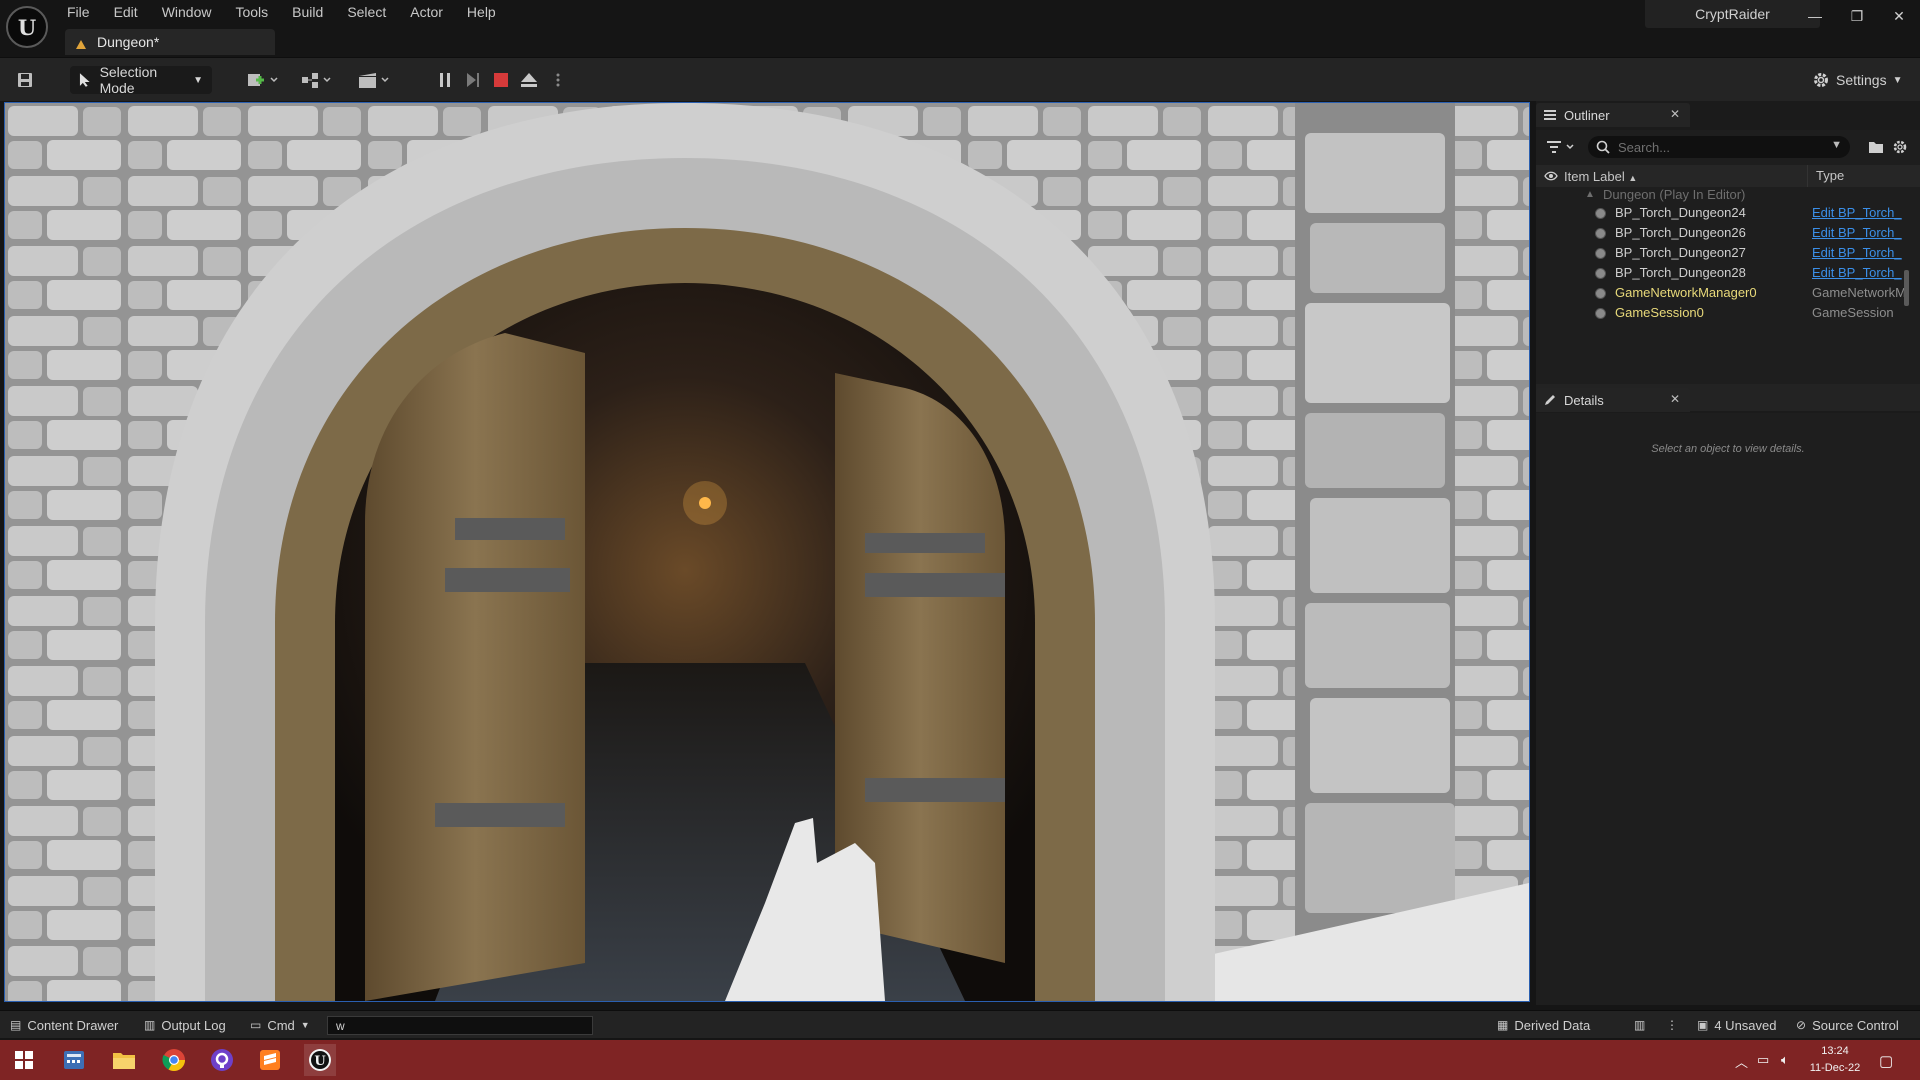 The width and height of the screenshot is (1920, 1080). I want to click on sort-ascending-icon: ▲, so click(1633, 177).